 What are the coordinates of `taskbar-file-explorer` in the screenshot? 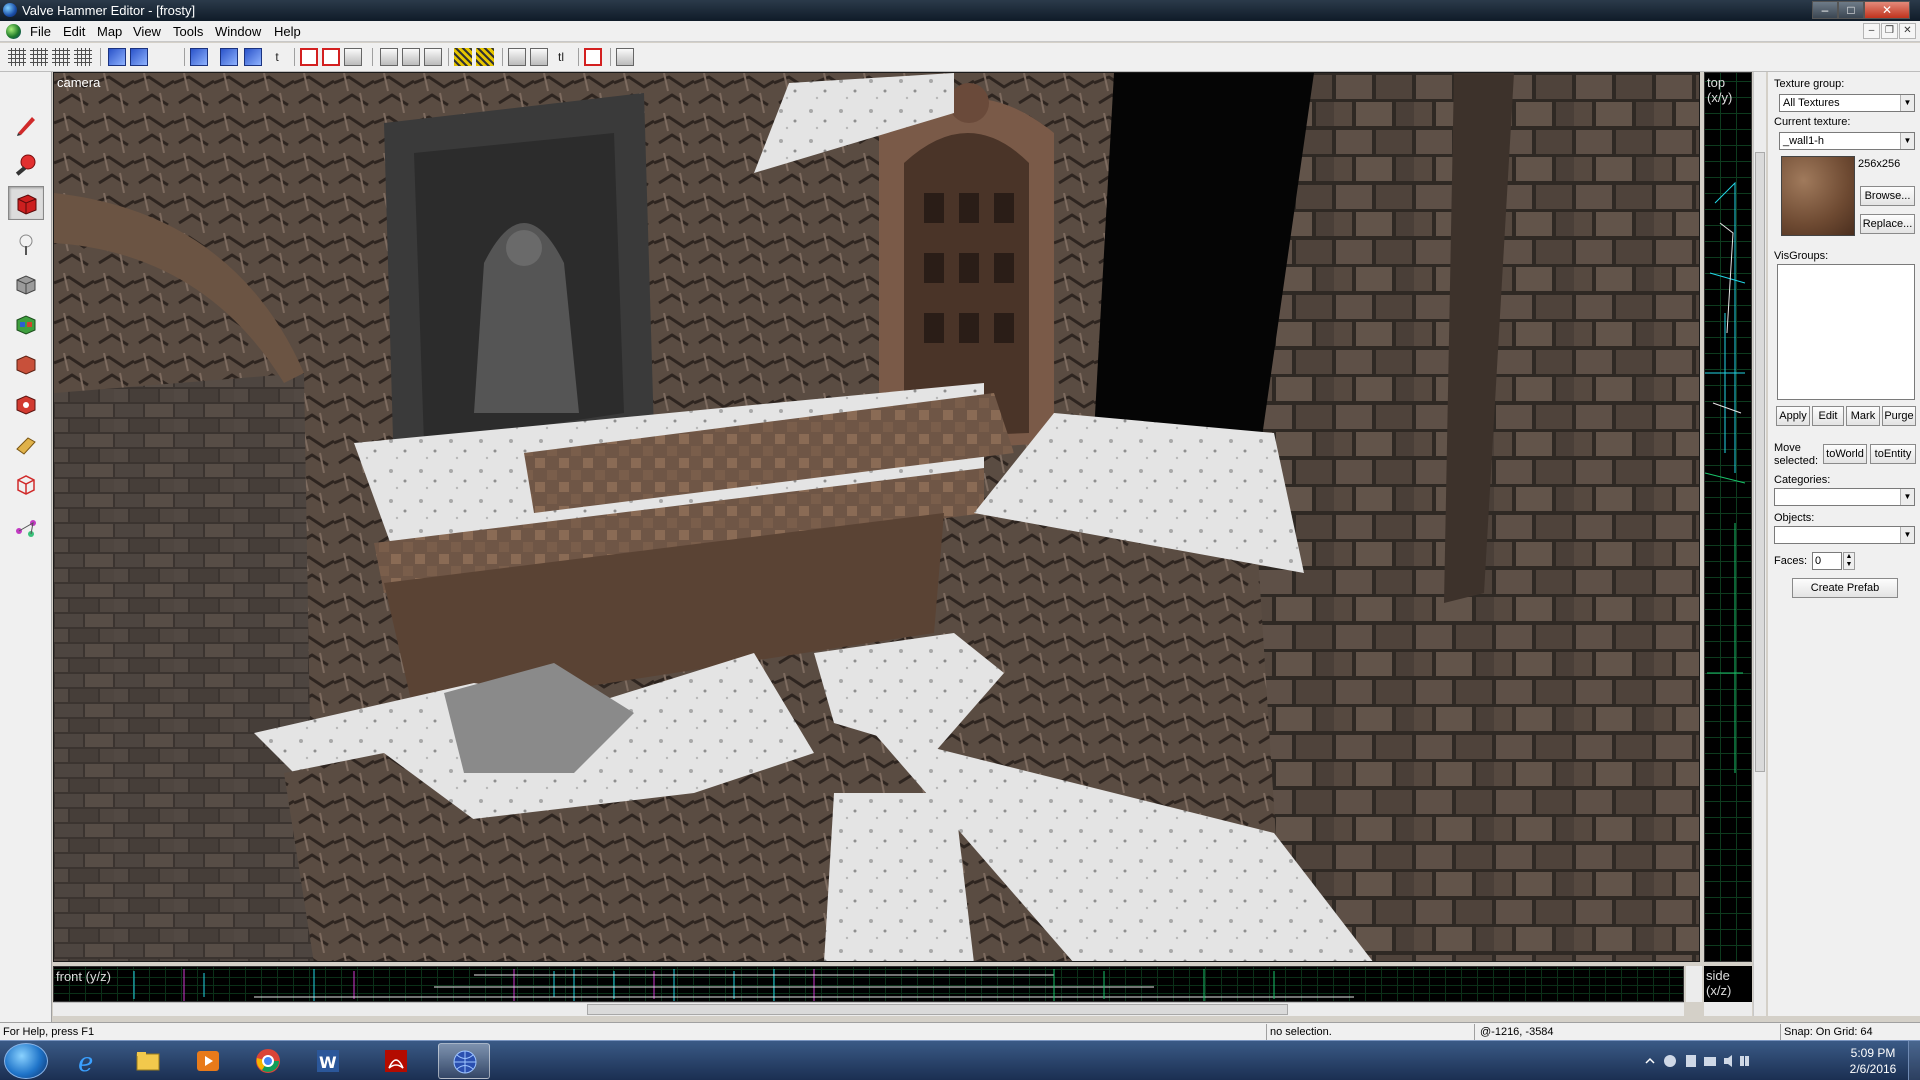 It's located at (148, 1061).